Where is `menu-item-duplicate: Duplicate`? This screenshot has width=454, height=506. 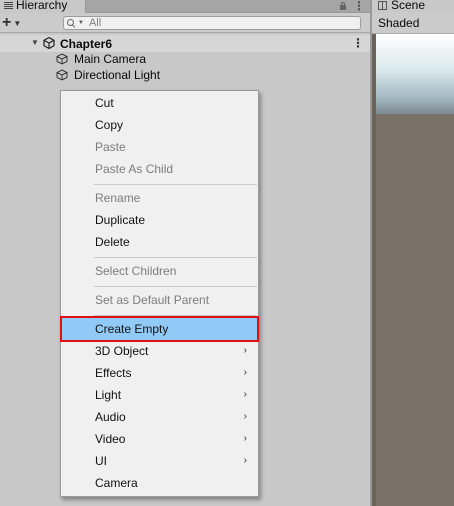 menu-item-duplicate: Duplicate is located at coordinates (159, 220).